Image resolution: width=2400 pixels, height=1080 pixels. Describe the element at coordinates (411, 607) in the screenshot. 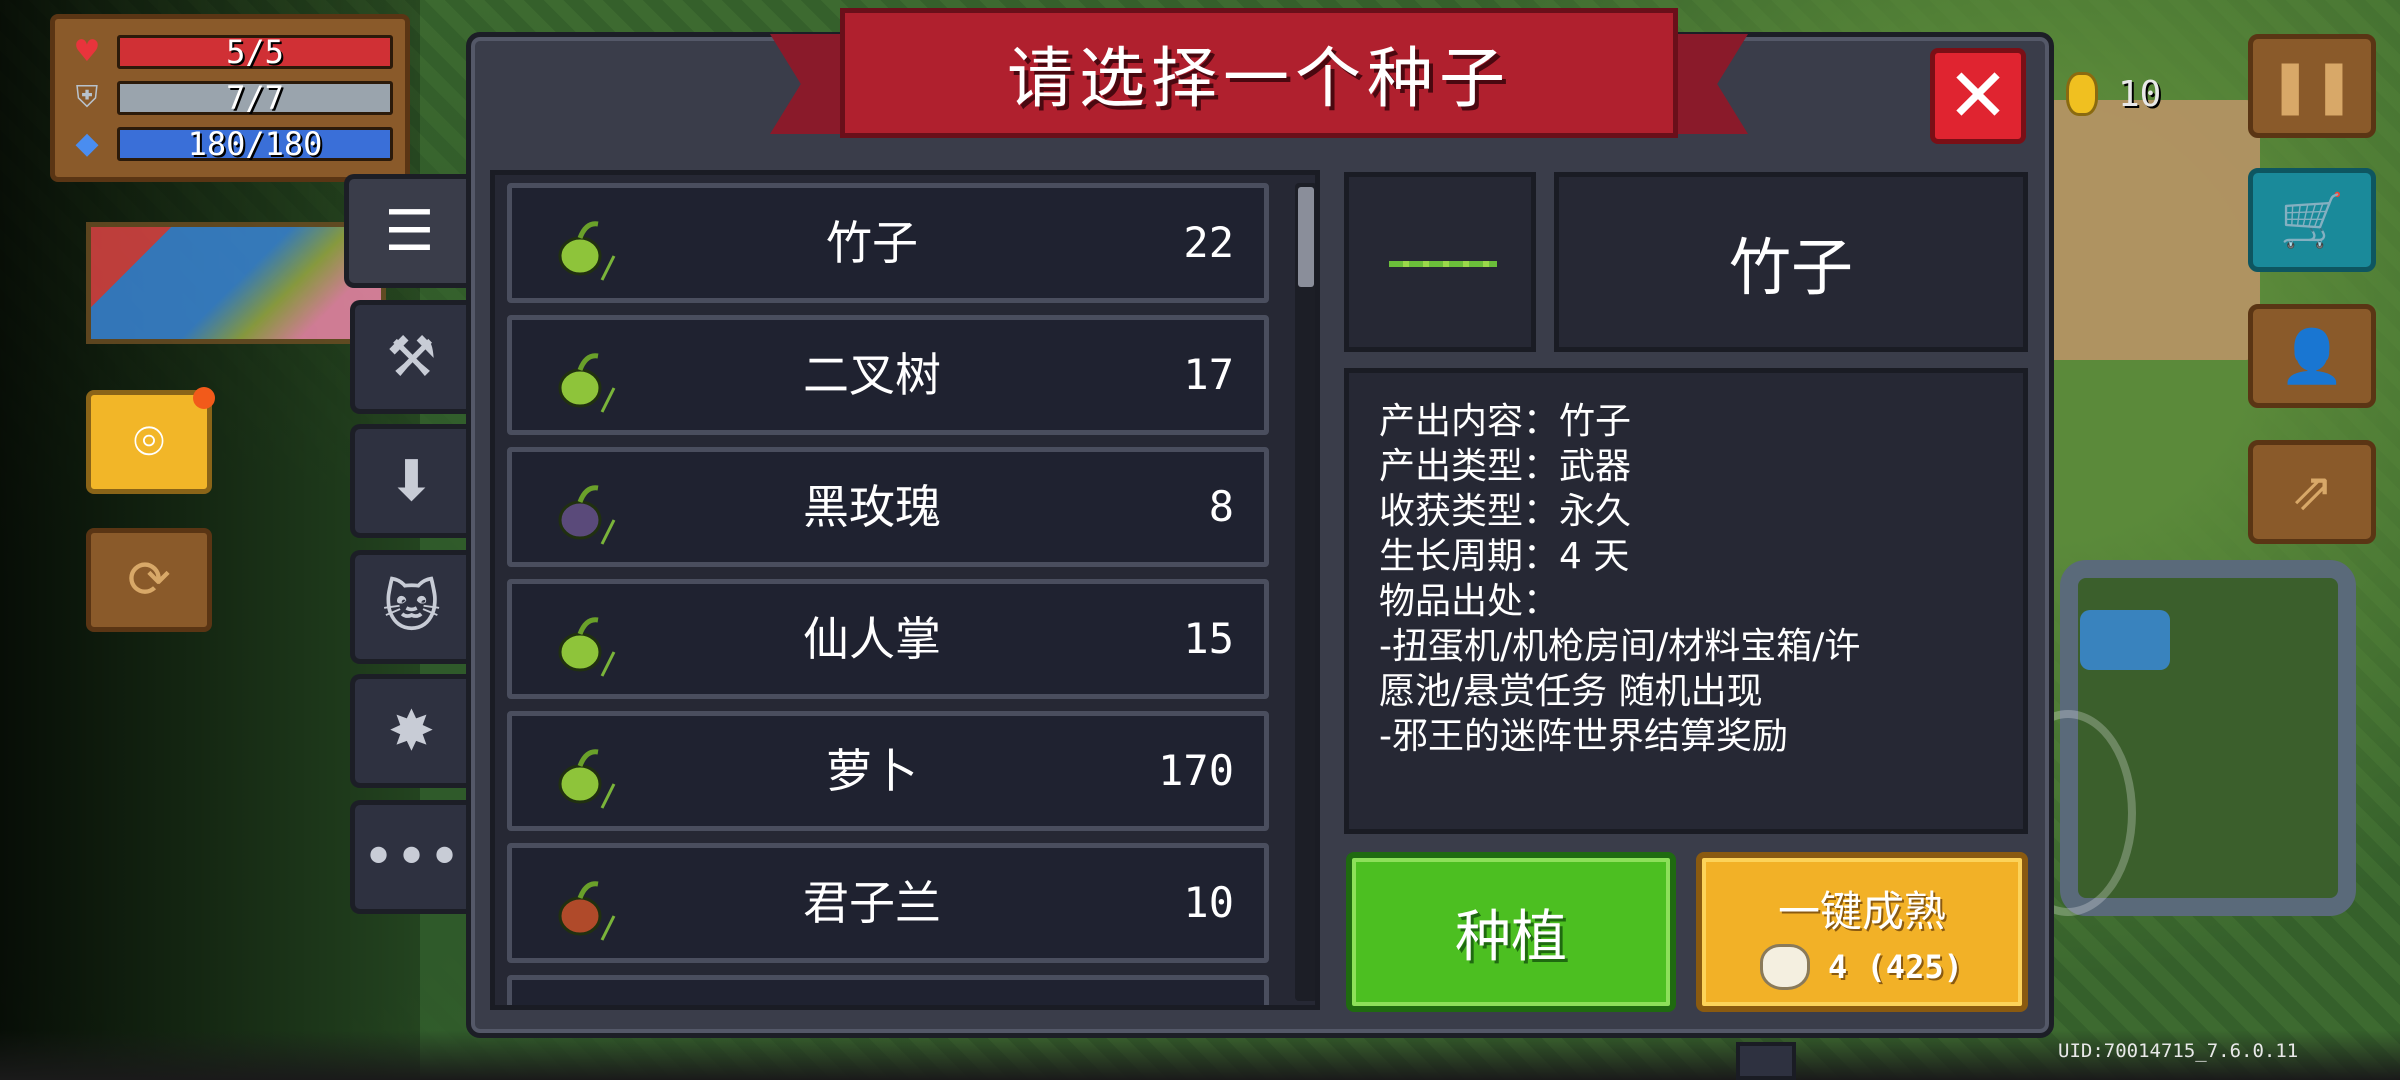

I see `cat-icon: 🐱` at that location.